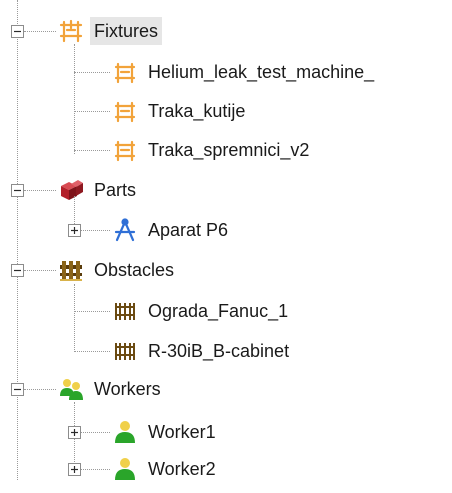 Image resolution: width=452 pixels, height=493 pixels. I want to click on tree-node-label: Parts, so click(115, 190).